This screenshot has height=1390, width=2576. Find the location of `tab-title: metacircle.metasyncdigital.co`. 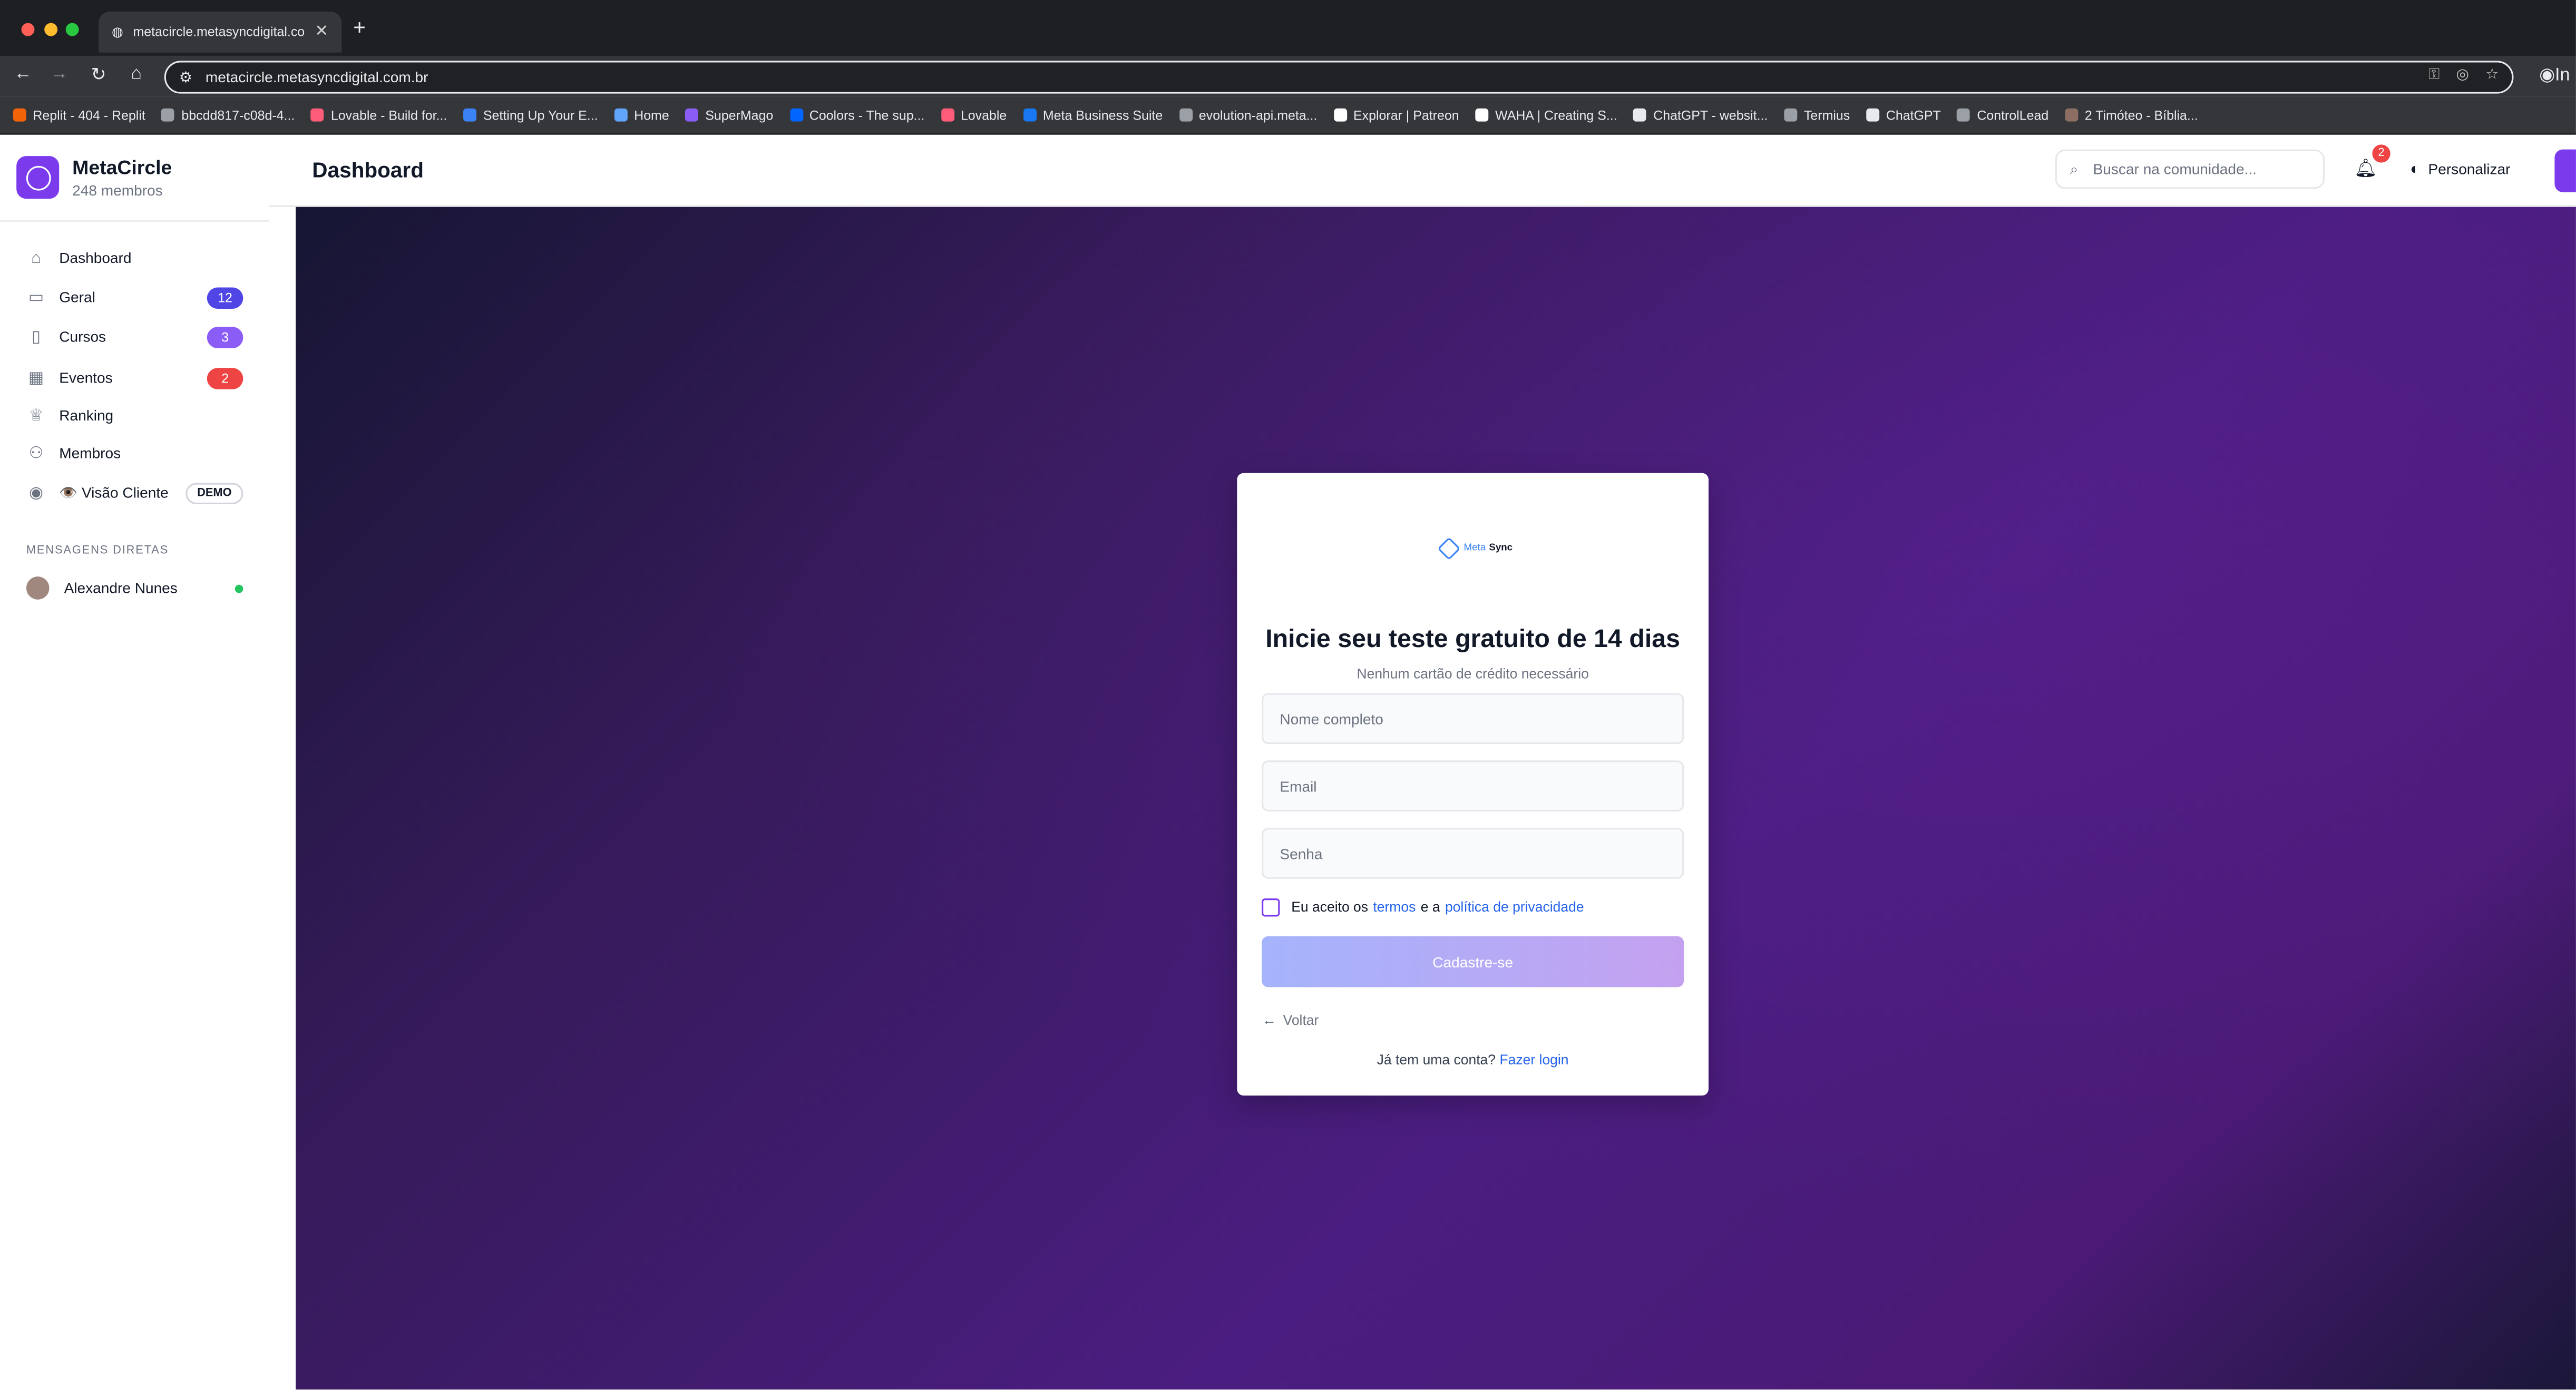

tab-title: metacircle.metasyncdigital.co is located at coordinates (219, 32).